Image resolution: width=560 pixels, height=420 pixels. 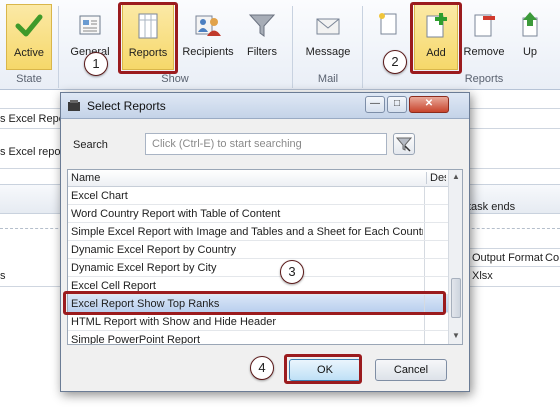 I want to click on dialog-title: Select Reports, so click(x=126, y=106).